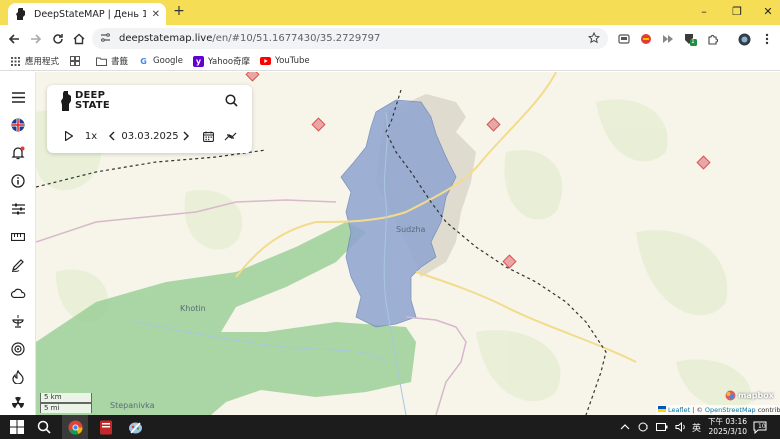 Image resolution: width=780 pixels, height=439 pixels. I want to click on map-attribution: Leaflet | © OpenStreetMap contributors, so click(718, 410).